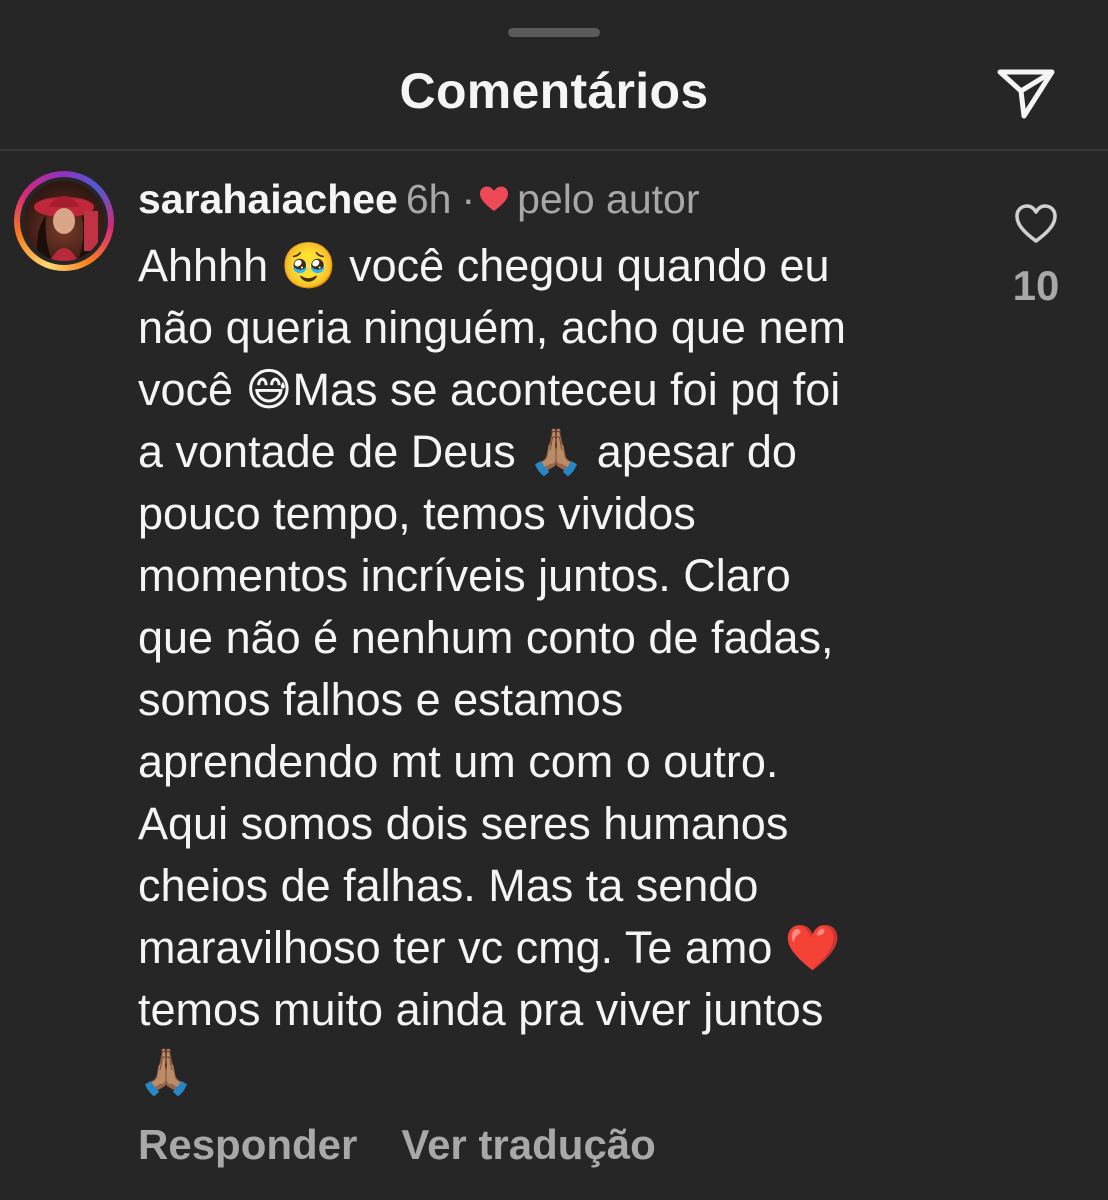 Image resolution: width=1108 pixels, height=1200 pixels. Describe the element at coordinates (608, 199) in the screenshot. I see `liked-by-author-label: pelo autor` at that location.